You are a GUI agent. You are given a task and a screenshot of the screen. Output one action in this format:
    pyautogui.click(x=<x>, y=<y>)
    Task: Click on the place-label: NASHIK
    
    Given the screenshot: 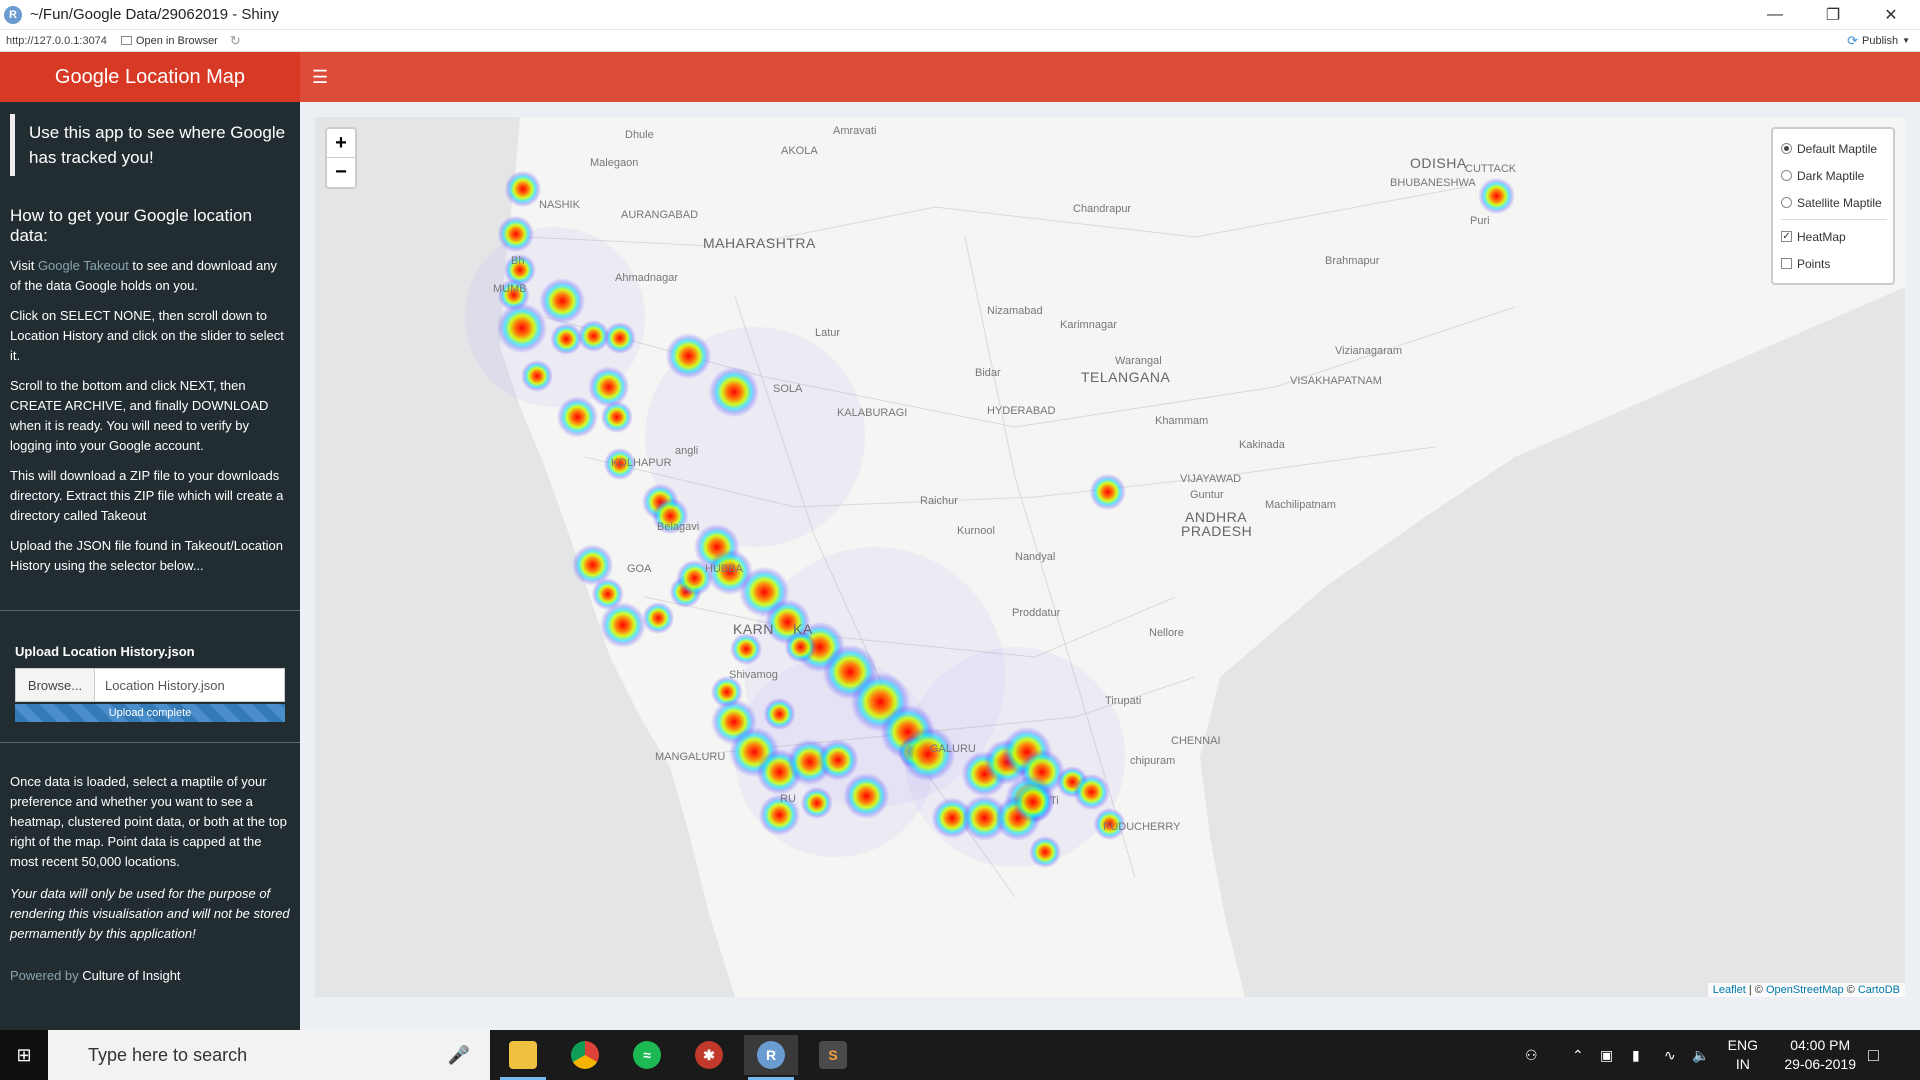 What is the action you would take?
    pyautogui.click(x=559, y=205)
    